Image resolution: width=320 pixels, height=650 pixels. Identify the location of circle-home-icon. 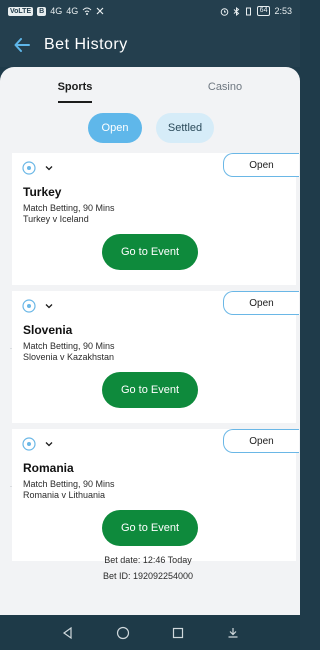
(122, 632).